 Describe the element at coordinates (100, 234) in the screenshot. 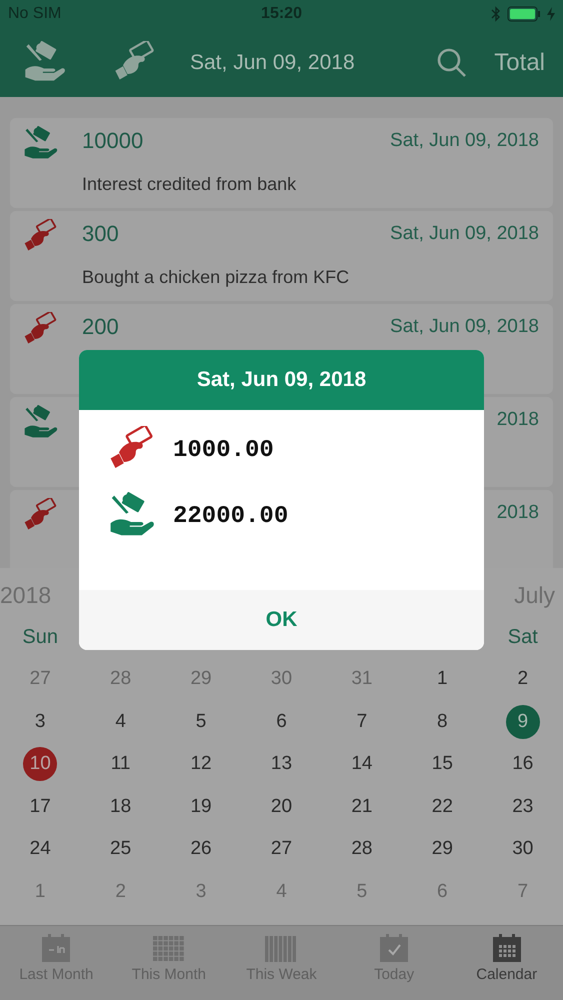

I see `amount-text: 300` at that location.